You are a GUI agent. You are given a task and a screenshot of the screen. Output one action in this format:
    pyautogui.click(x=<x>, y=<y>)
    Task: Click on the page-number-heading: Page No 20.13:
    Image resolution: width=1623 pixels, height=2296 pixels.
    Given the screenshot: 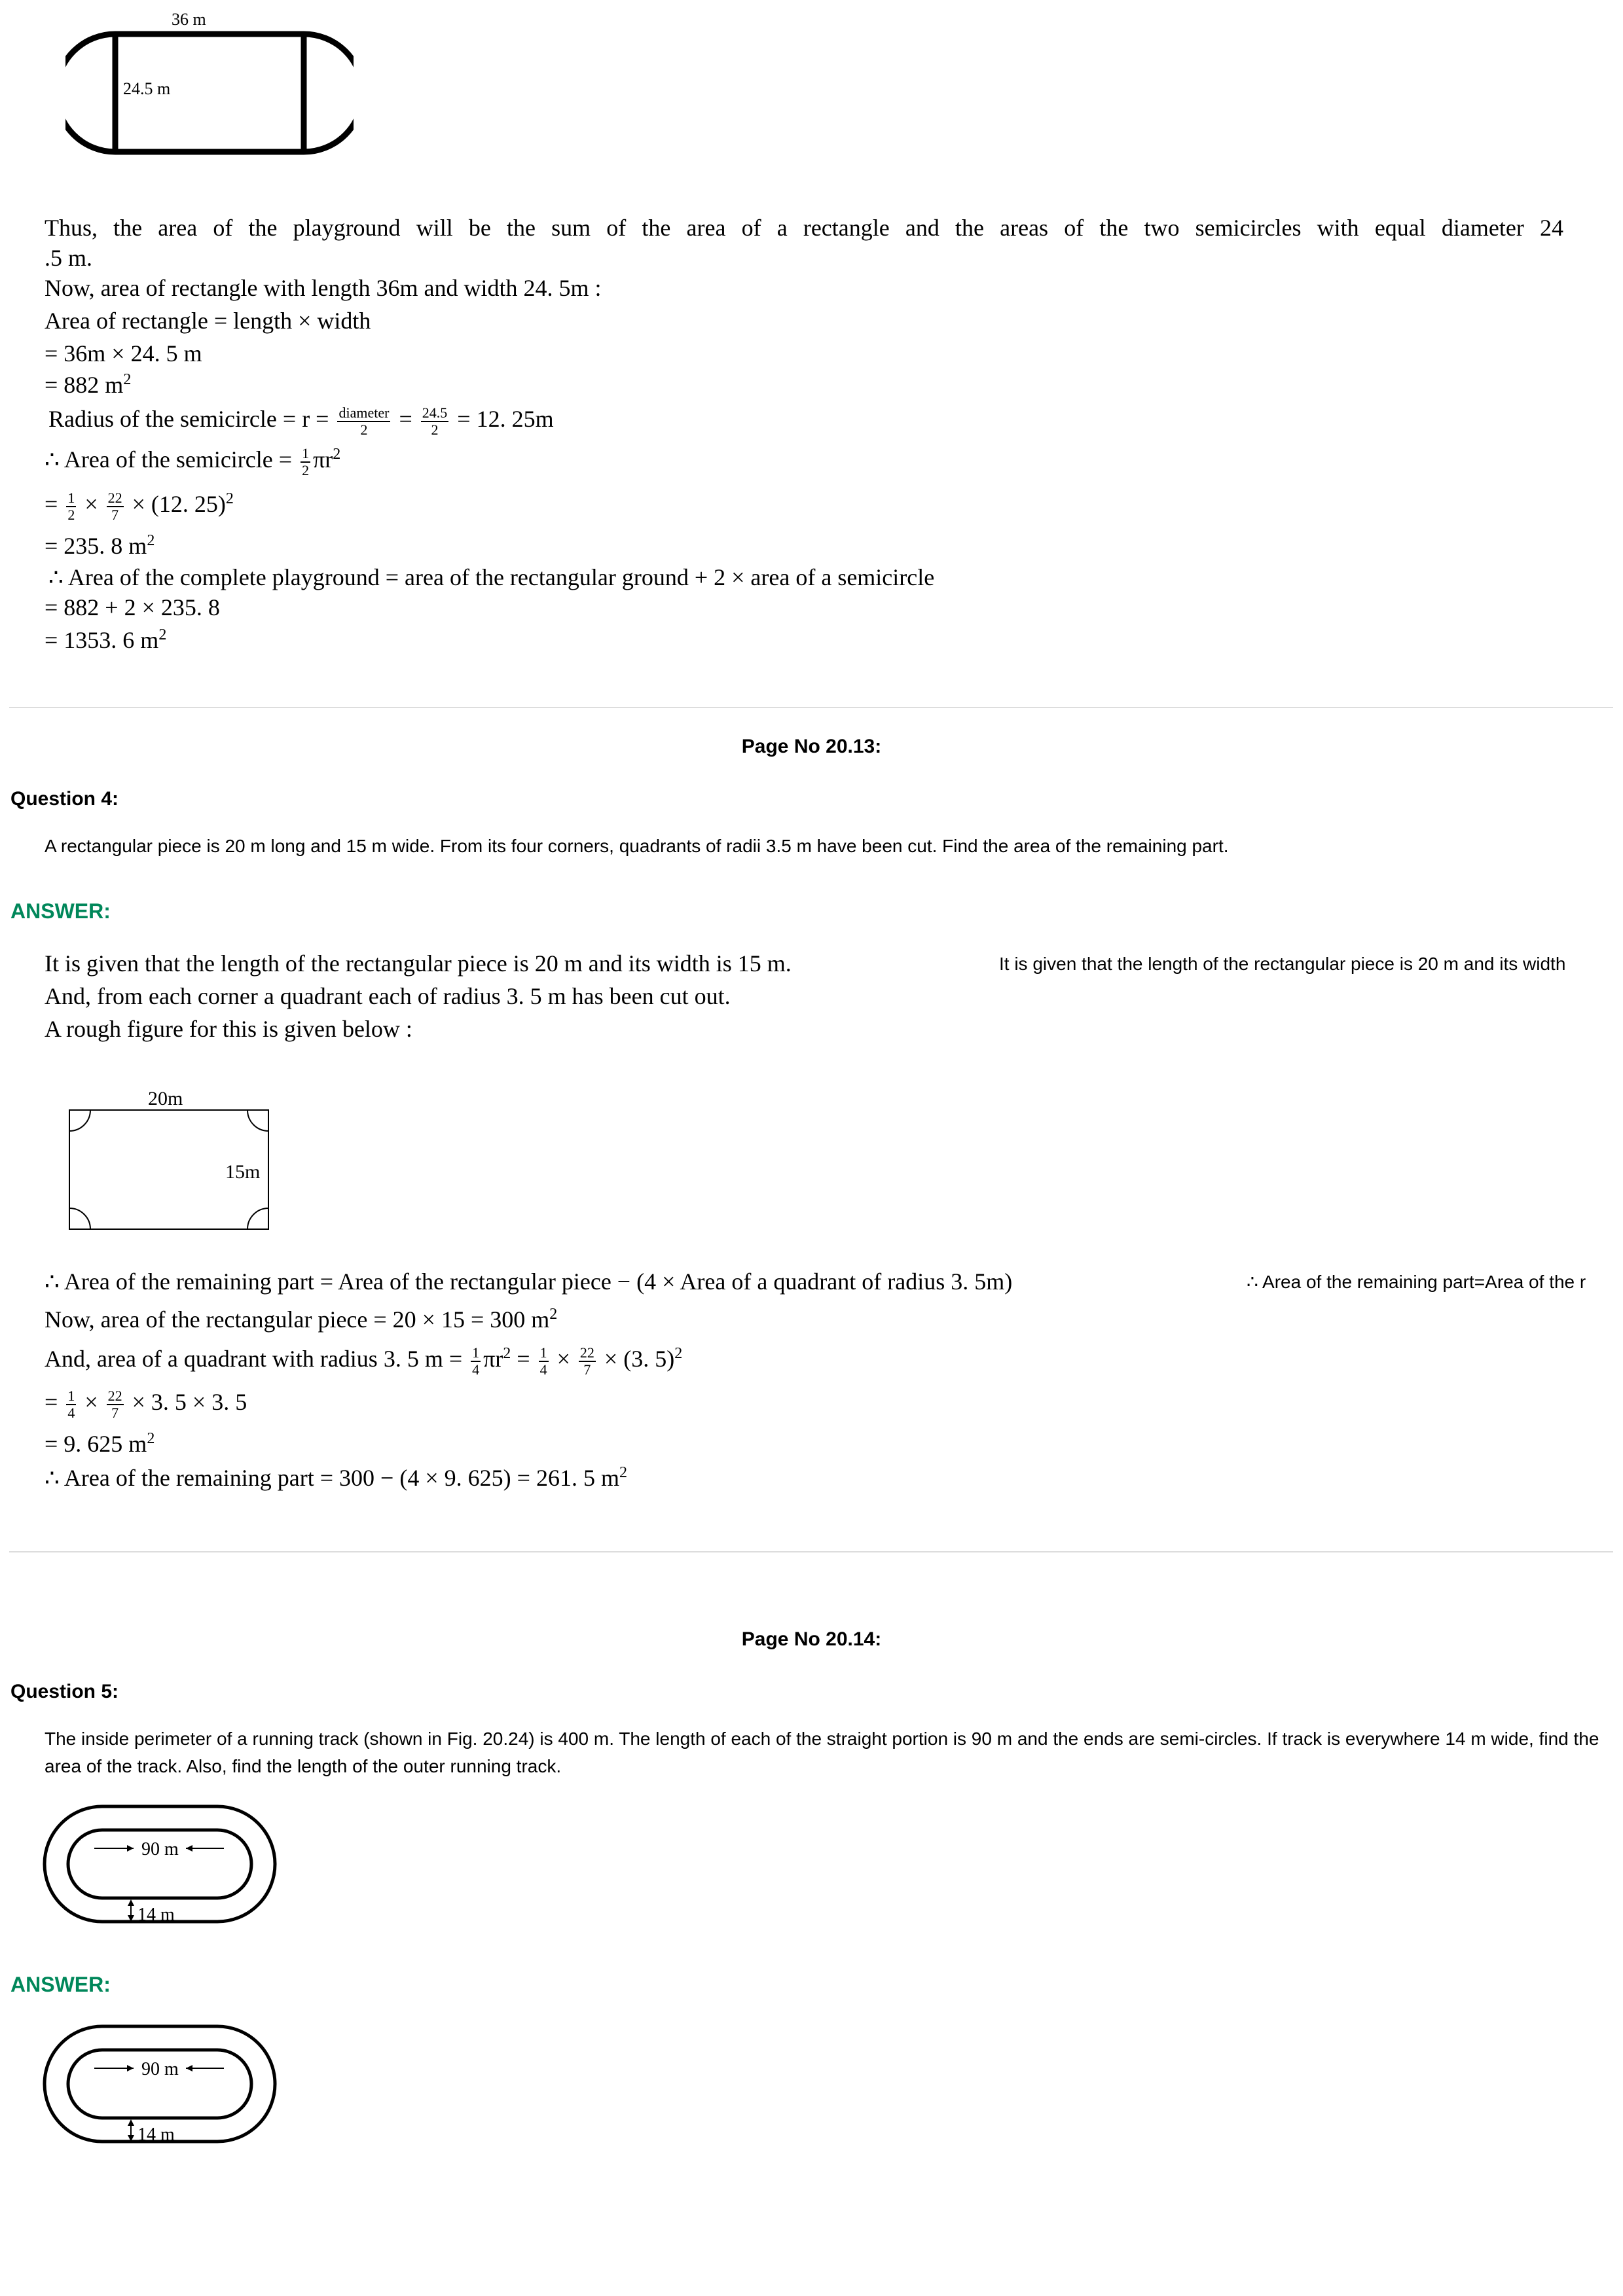 What is the action you would take?
    pyautogui.click(x=811, y=746)
    